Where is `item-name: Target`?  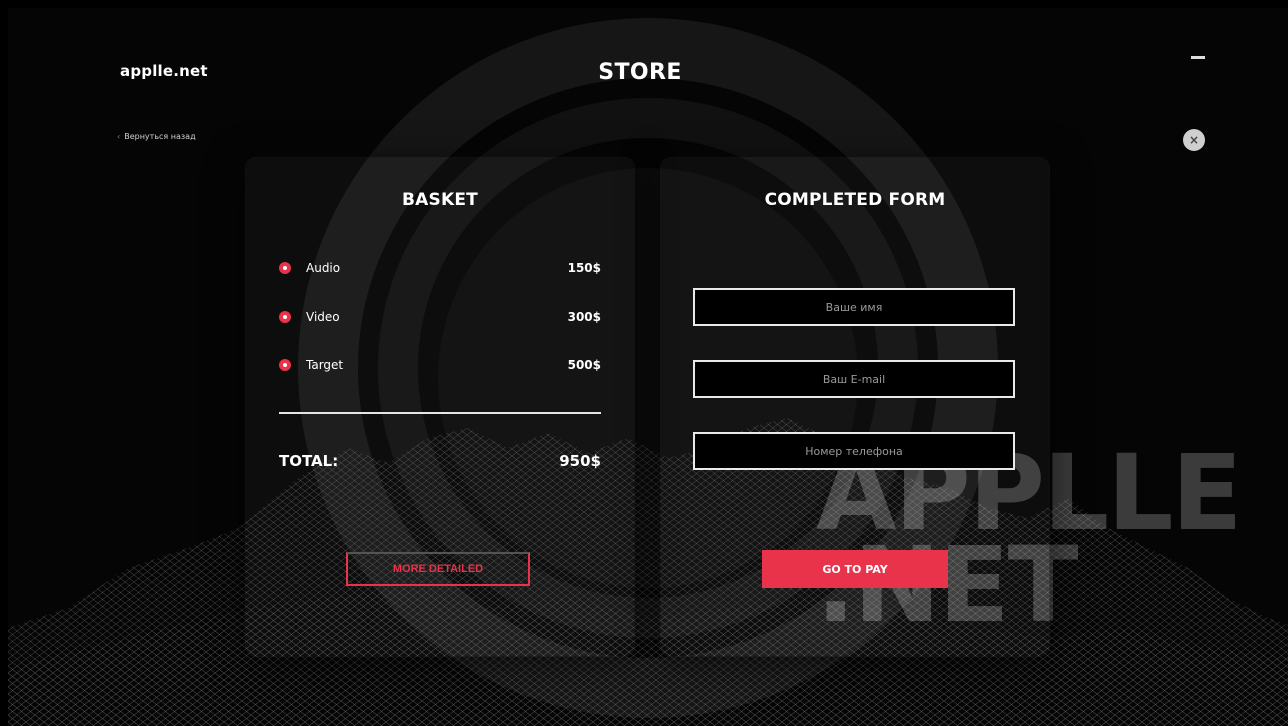 item-name: Target is located at coordinates (325, 365).